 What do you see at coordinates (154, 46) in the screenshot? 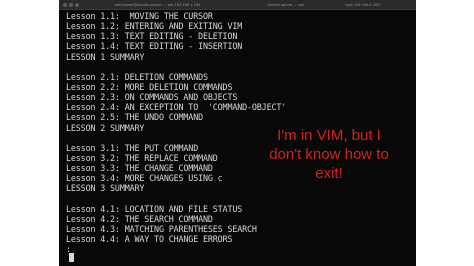
I see `terminal-line: Lesson 1.4: TEXT EDITING - INSERTION` at bounding box center [154, 46].